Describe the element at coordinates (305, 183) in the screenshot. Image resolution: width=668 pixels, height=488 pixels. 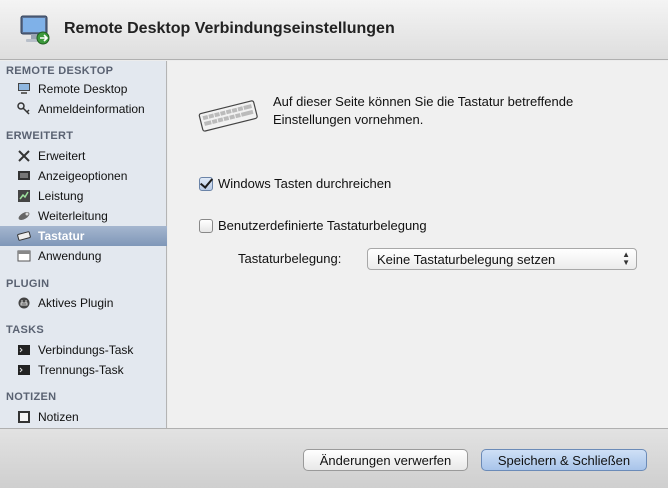
I see `windows-keys-label: Windows Tasten durchreichen` at that location.